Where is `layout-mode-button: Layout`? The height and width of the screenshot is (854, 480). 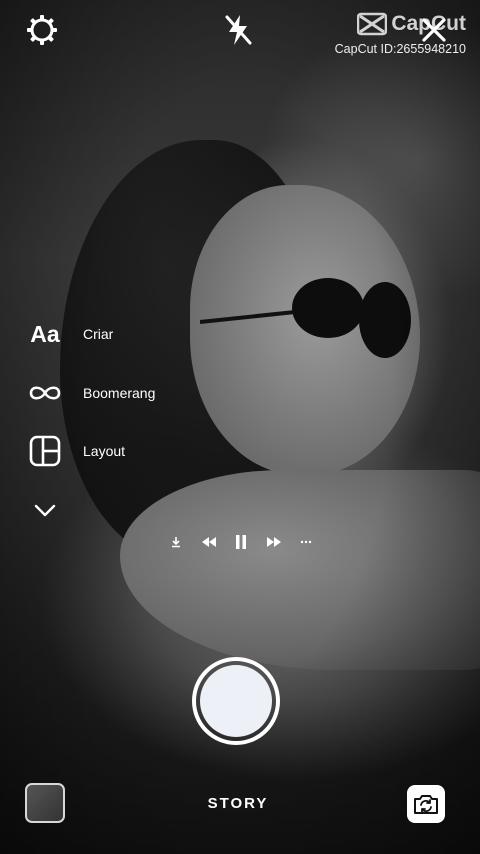 layout-mode-button: Layout is located at coordinates (74, 451).